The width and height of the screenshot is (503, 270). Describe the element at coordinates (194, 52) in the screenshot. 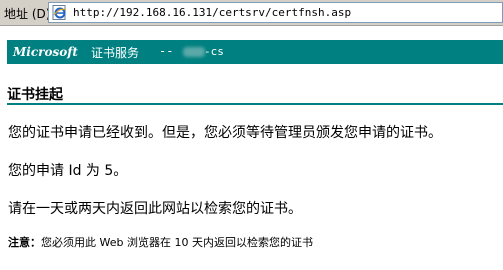

I see `redacted-ca-name` at that location.